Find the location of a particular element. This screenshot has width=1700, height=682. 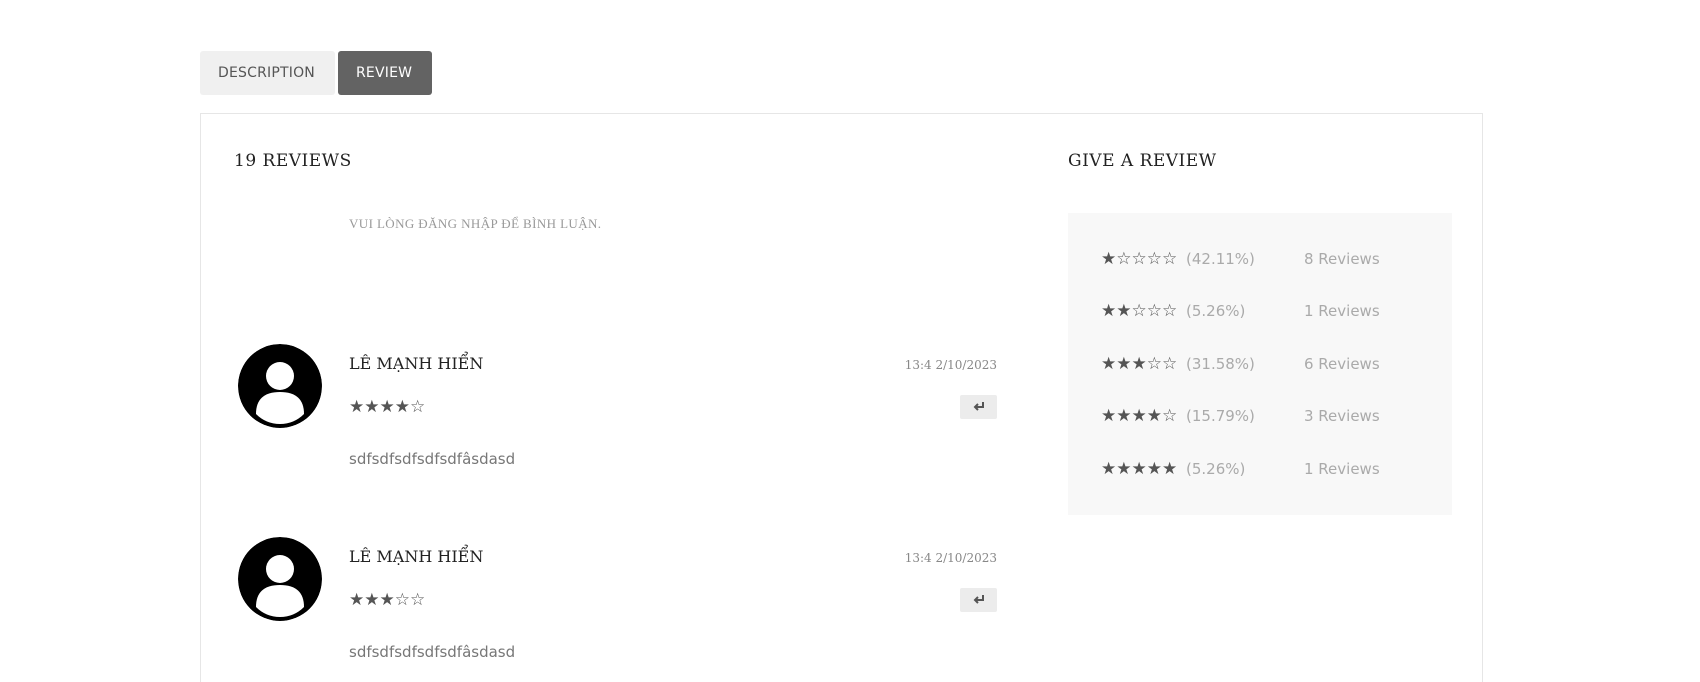

rating-stars: ★★★★★ is located at coordinates (1139, 468).